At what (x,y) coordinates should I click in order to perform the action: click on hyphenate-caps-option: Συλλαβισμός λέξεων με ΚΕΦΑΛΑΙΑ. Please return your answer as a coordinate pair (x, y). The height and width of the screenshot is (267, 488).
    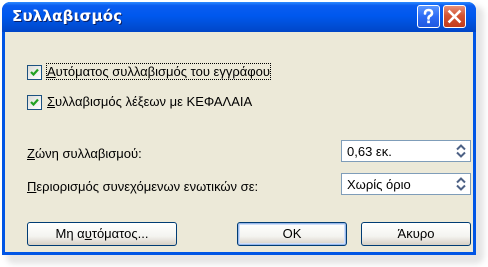
    Looking at the image, I should click on (192, 102).